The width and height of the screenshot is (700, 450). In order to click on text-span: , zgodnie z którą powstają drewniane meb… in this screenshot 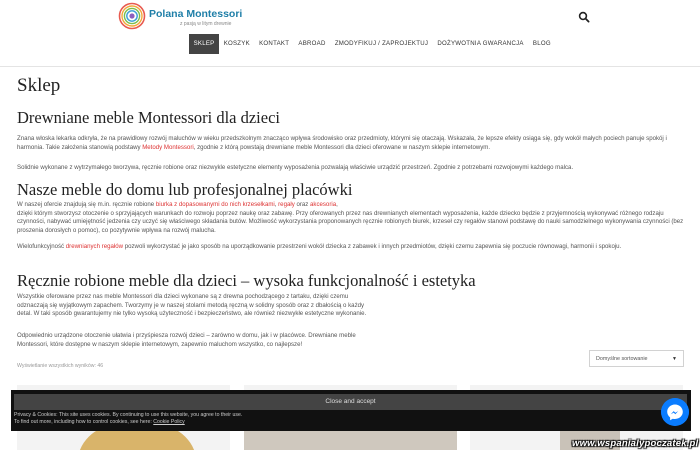, I will do `click(342, 147)`.